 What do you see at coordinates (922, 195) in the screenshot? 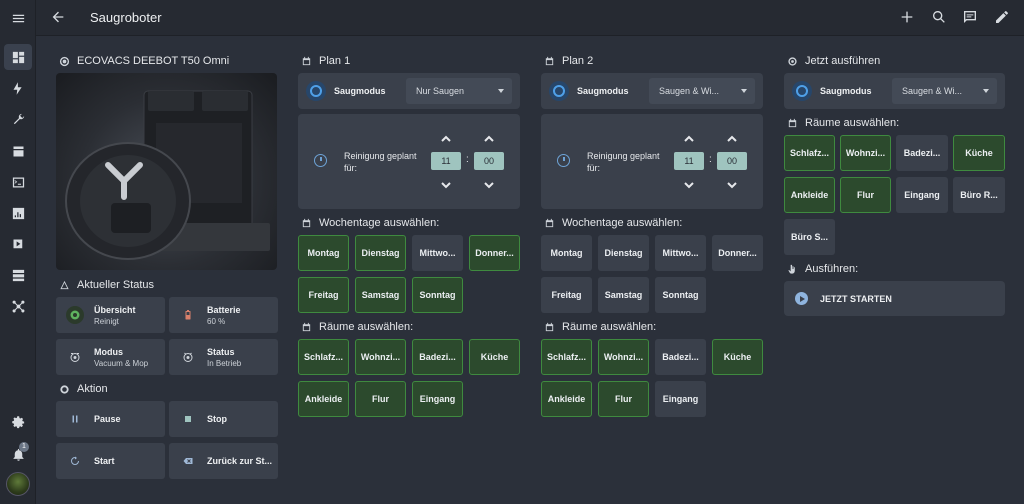
I see `now-room-entrance: Eingang` at bounding box center [922, 195].